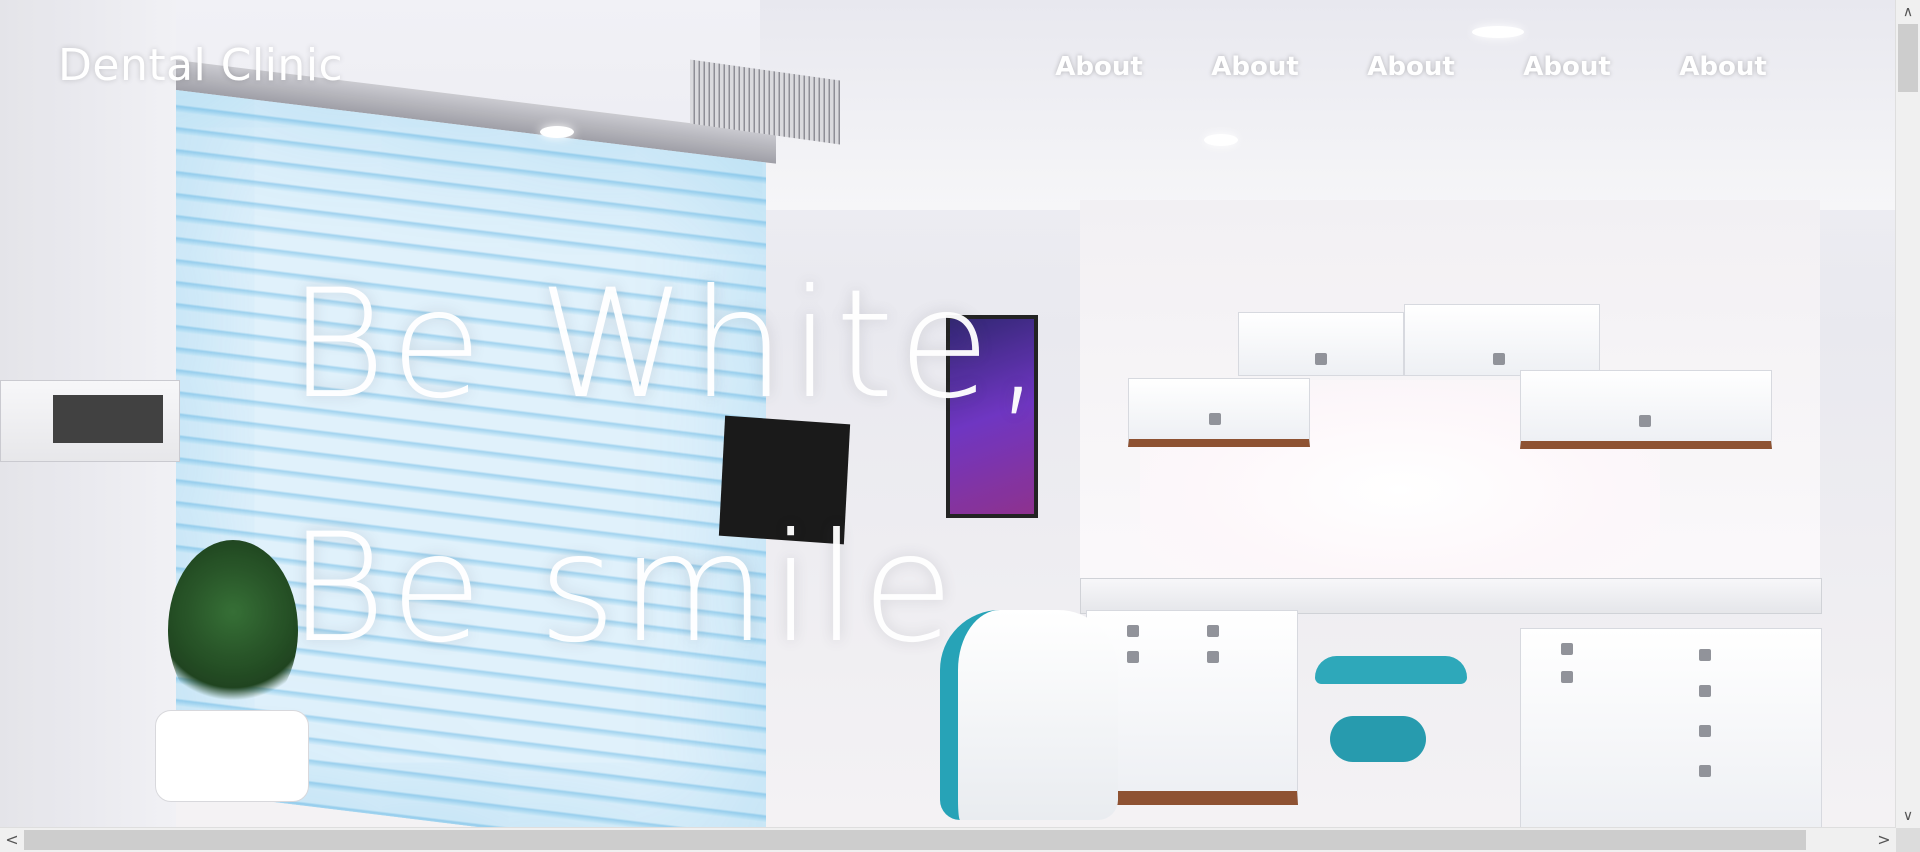 Image resolution: width=1920 pixels, height=852 pixels. What do you see at coordinates (915, 840) in the screenshot?
I see `horizontal-scroll-thumb` at bounding box center [915, 840].